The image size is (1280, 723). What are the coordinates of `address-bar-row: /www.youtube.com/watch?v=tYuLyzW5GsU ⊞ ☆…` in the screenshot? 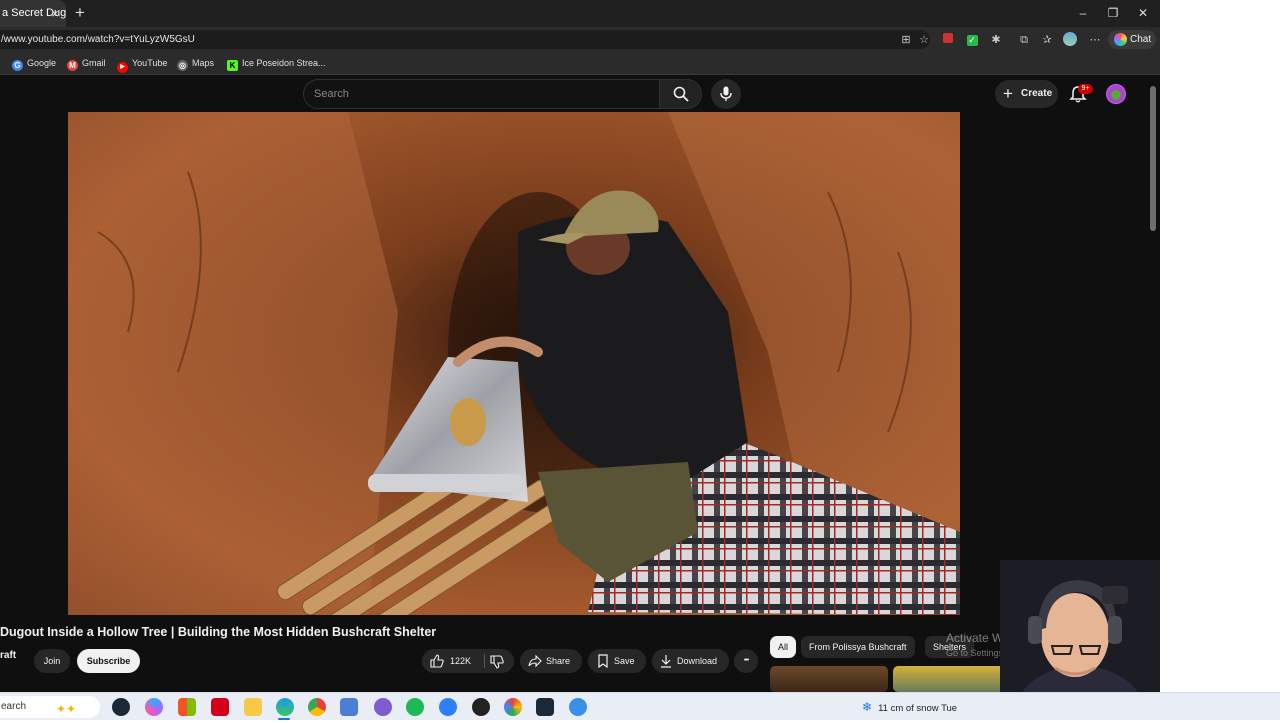 It's located at (580, 39).